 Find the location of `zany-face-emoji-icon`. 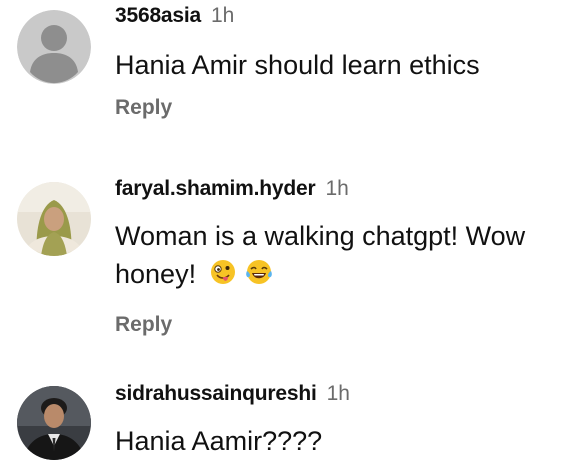

zany-face-emoji-icon is located at coordinates (223, 276).